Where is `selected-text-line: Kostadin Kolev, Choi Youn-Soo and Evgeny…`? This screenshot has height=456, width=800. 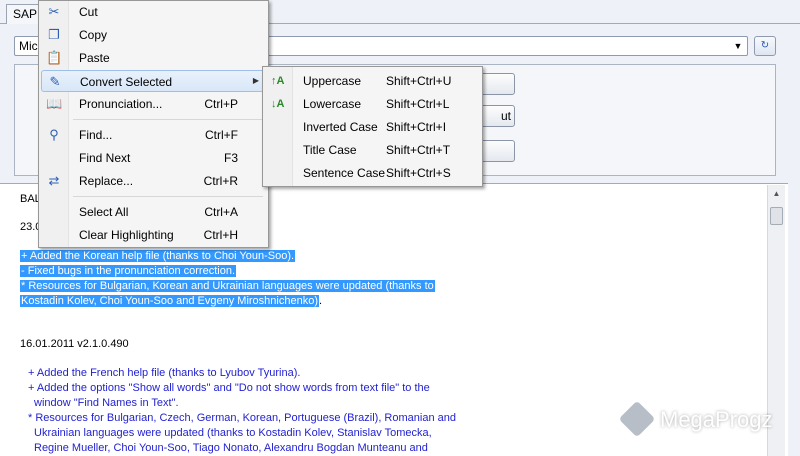 selected-text-line: Kostadin Kolev, Choi Youn-Soo and Evgeny… is located at coordinates (171, 301).